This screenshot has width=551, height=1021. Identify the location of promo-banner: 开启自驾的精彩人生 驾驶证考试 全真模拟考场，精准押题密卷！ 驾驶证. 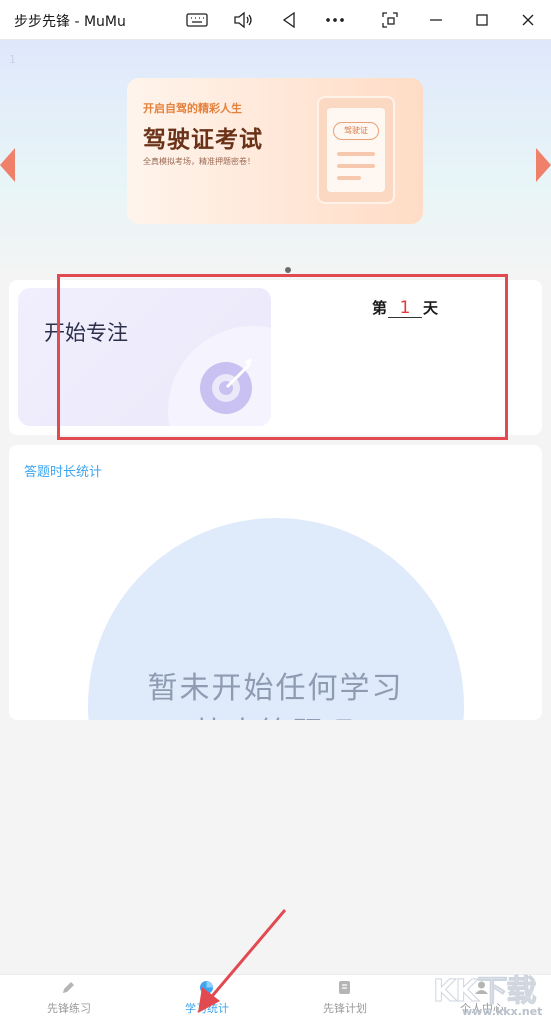
(275, 151).